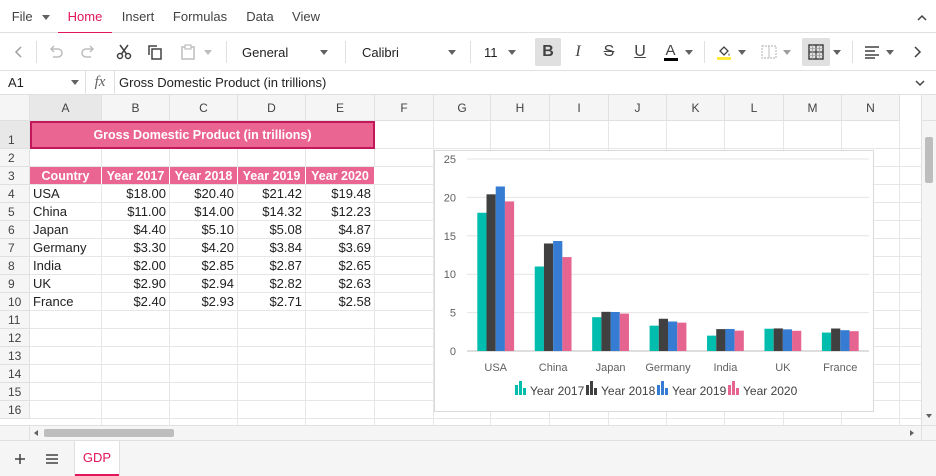  What do you see at coordinates (203, 248) in the screenshot?
I see `value-cell: $4.20` at bounding box center [203, 248].